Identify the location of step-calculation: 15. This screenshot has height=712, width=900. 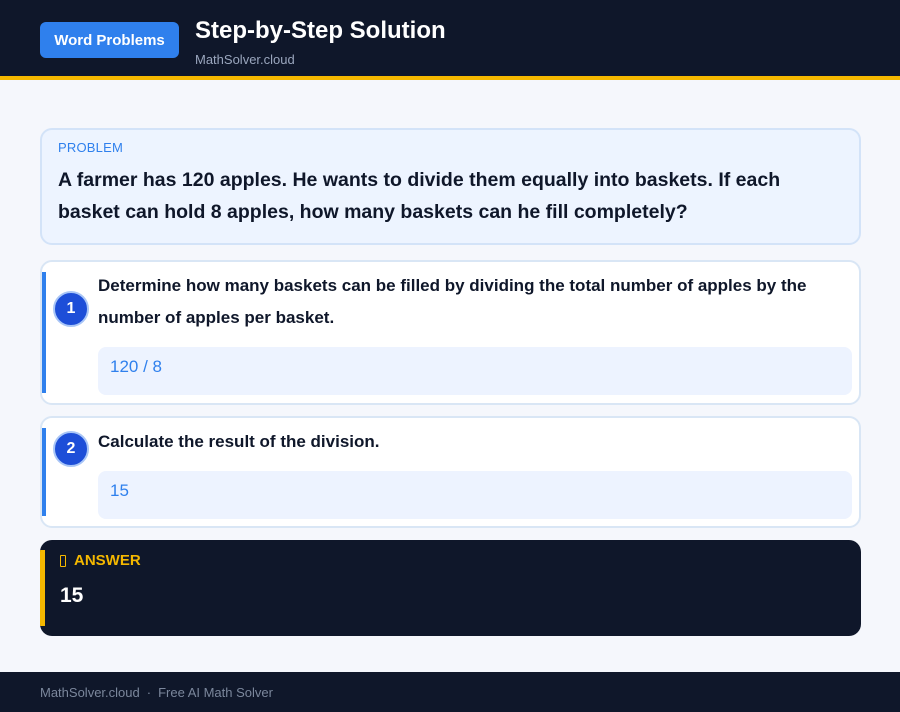
(475, 495).